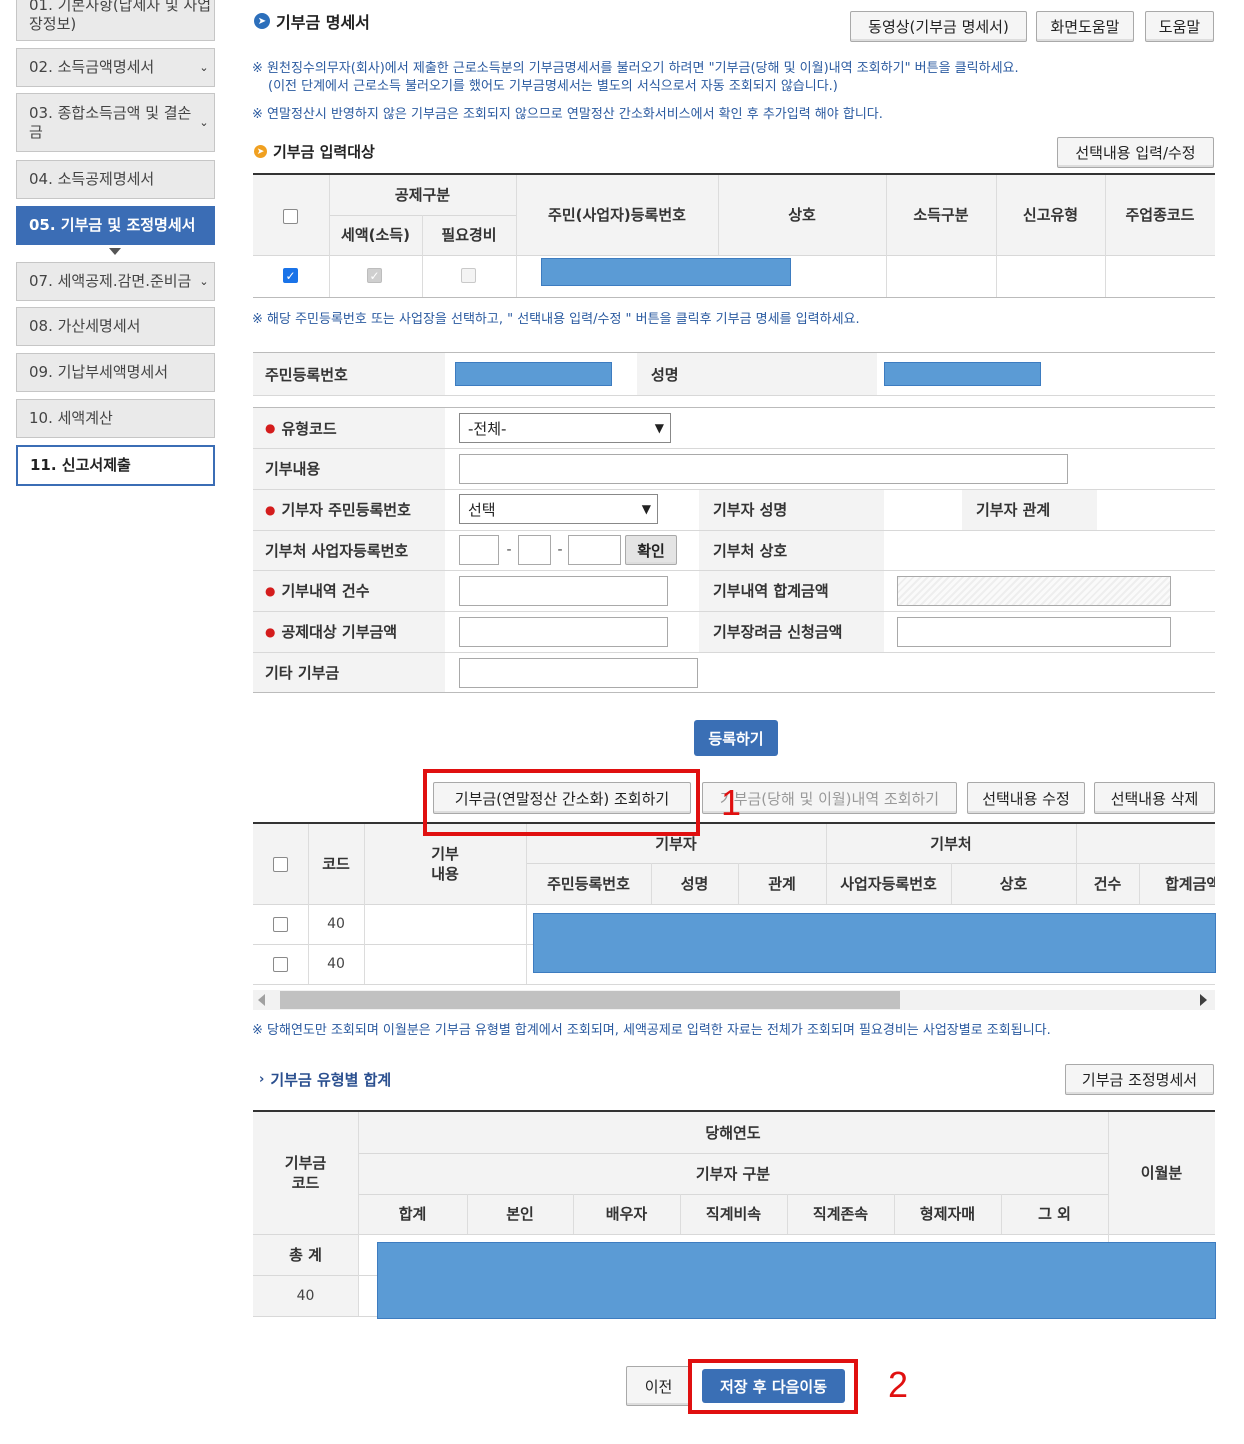  I want to click on delete-selected-label: 선택내용 삭제, so click(1154, 798).